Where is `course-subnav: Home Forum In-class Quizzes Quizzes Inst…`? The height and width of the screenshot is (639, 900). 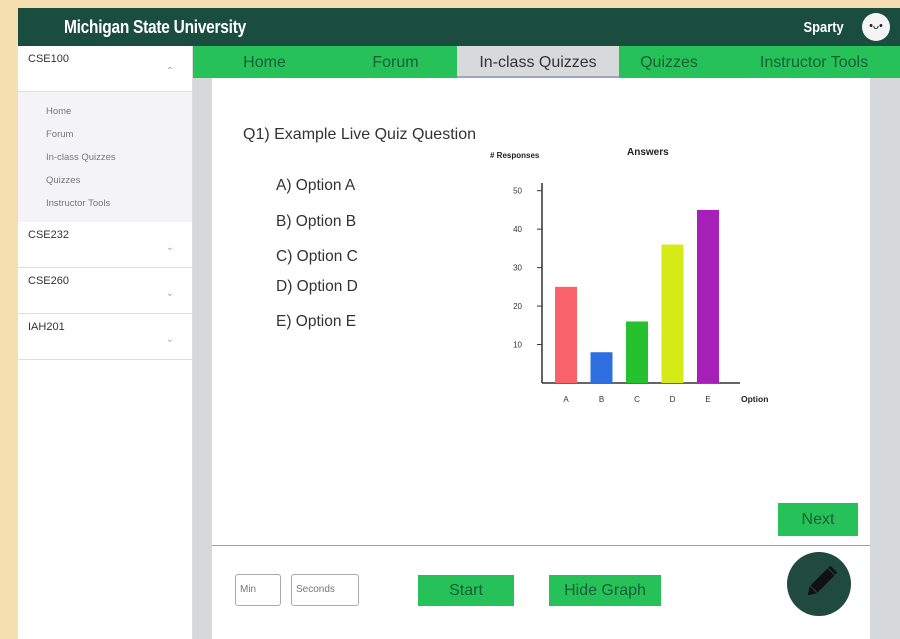
course-subnav: Home Forum In-class Quizzes Quizzes Inst… is located at coordinates (105, 157).